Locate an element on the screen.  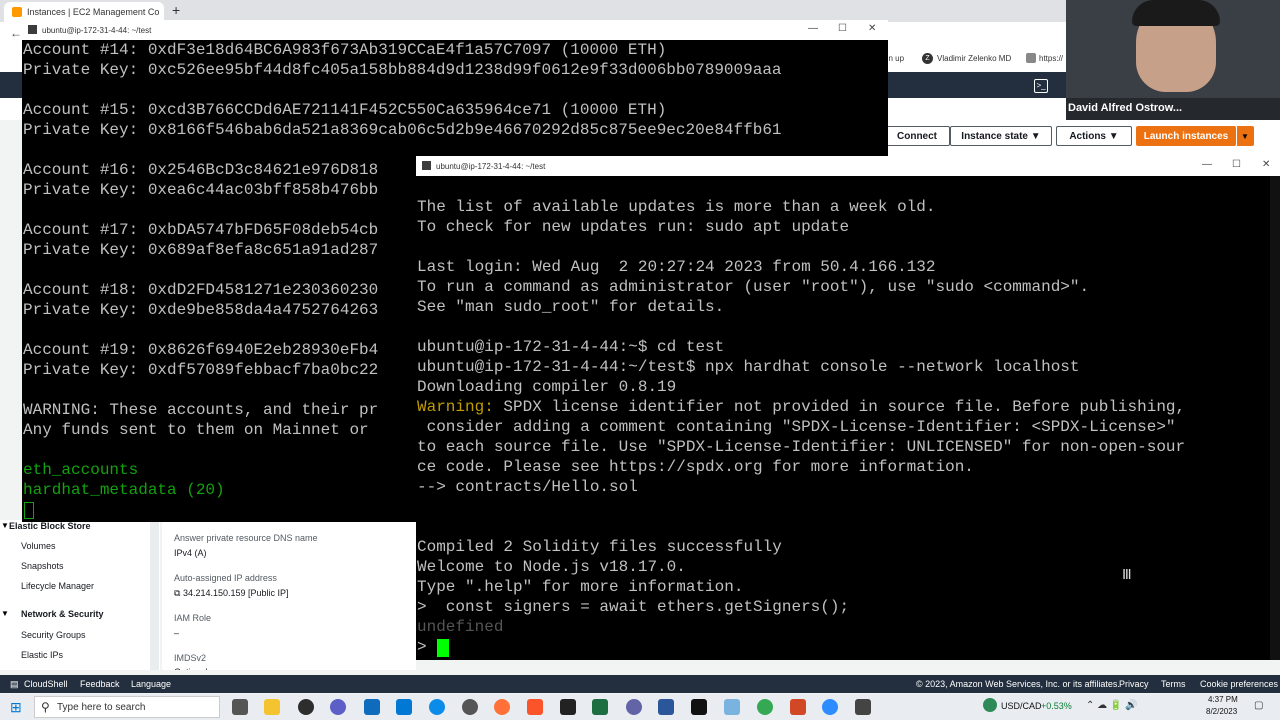
launch-instances-button: Launch instances is located at coordinates (1186, 136).